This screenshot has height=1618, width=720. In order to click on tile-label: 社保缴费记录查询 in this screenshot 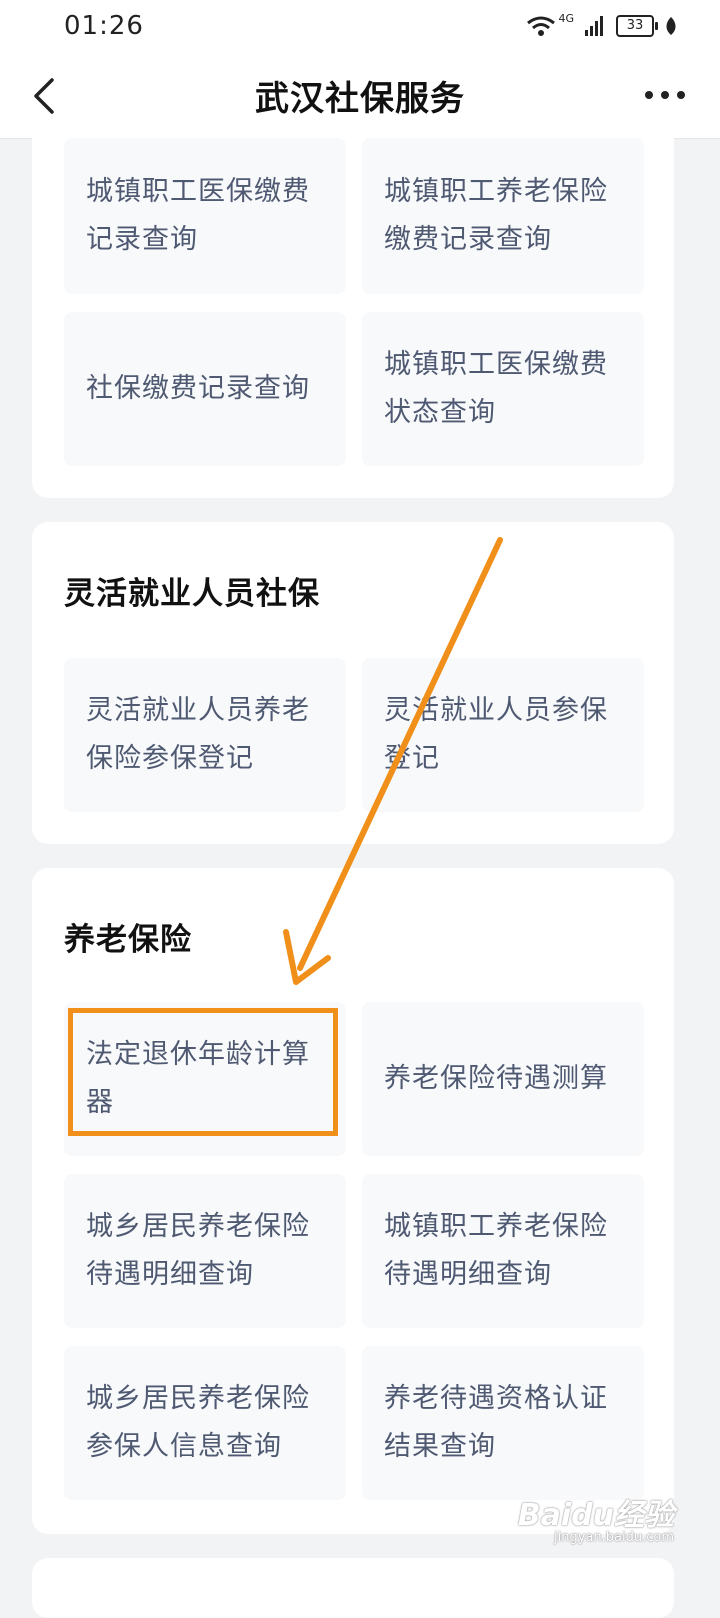, I will do `click(198, 388)`.